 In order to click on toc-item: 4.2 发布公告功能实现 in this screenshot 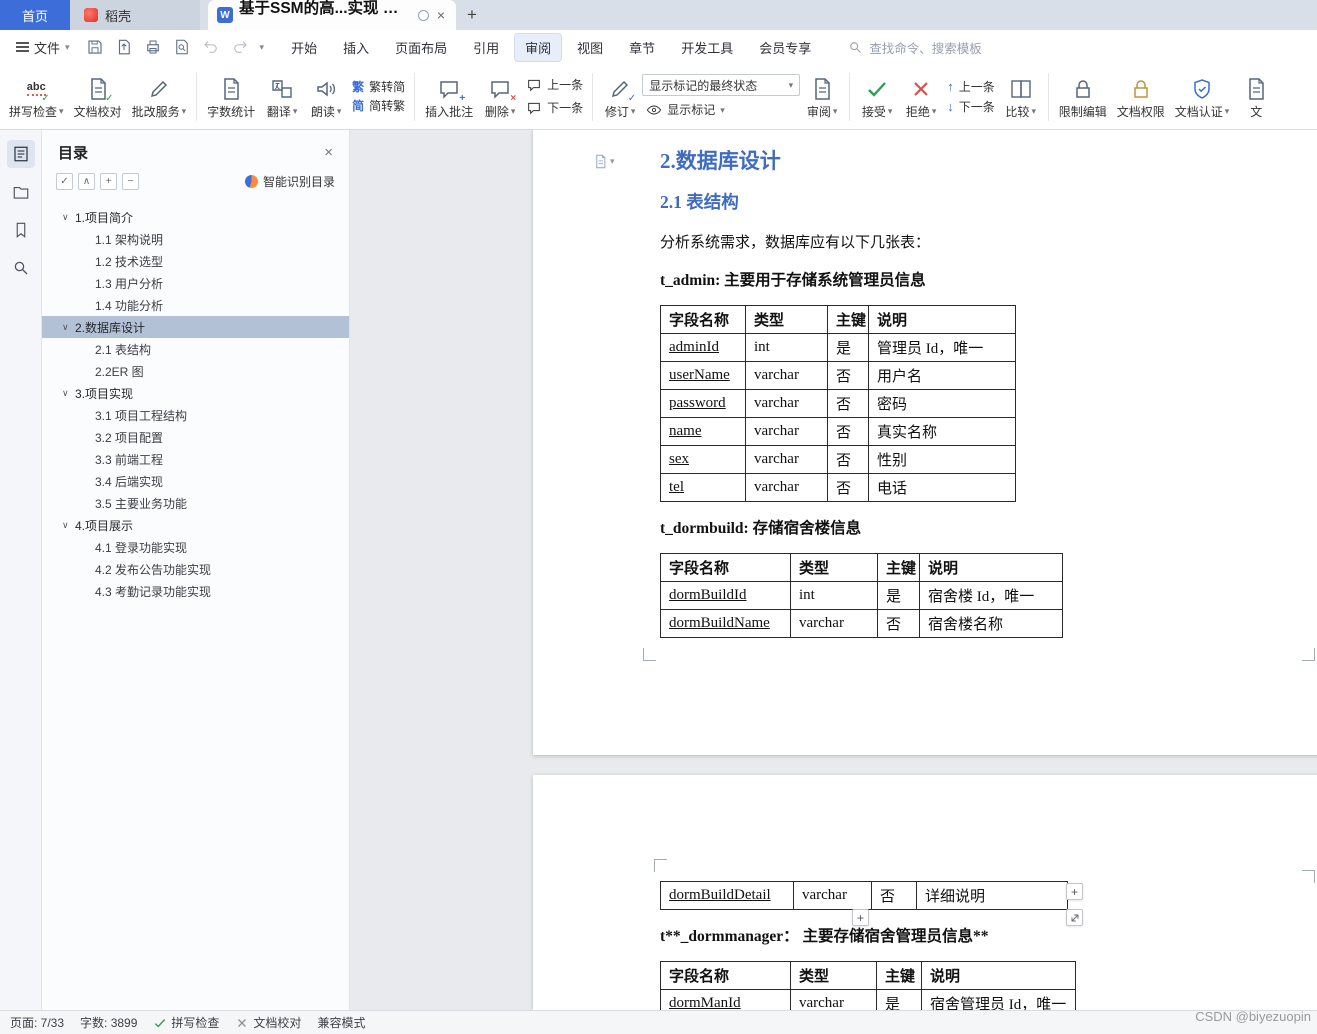, I will do `click(195, 569)`.